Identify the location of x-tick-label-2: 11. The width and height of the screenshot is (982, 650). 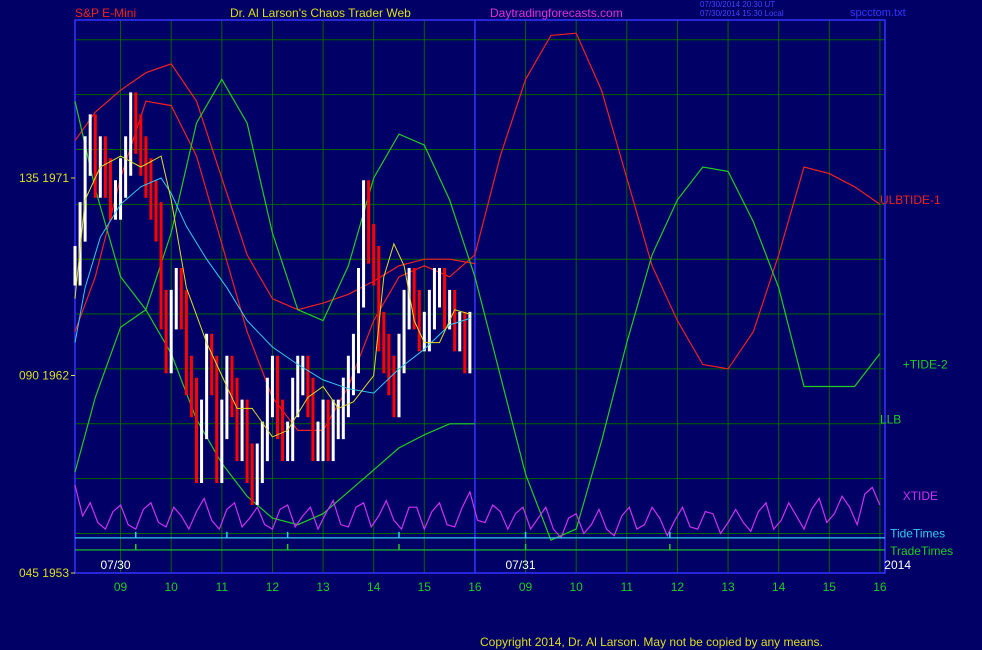
(222, 587).